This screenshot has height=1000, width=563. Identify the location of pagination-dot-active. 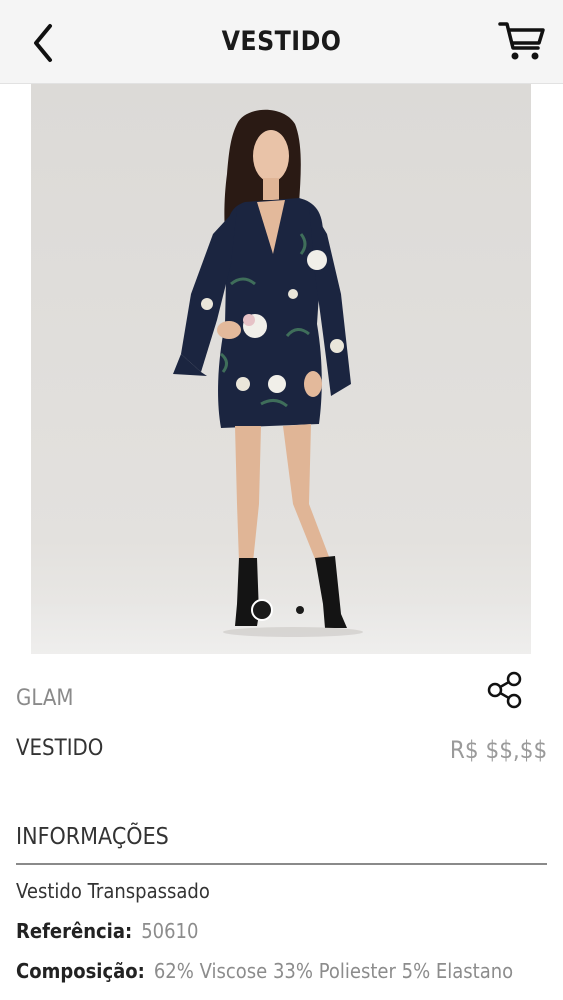
(262, 610).